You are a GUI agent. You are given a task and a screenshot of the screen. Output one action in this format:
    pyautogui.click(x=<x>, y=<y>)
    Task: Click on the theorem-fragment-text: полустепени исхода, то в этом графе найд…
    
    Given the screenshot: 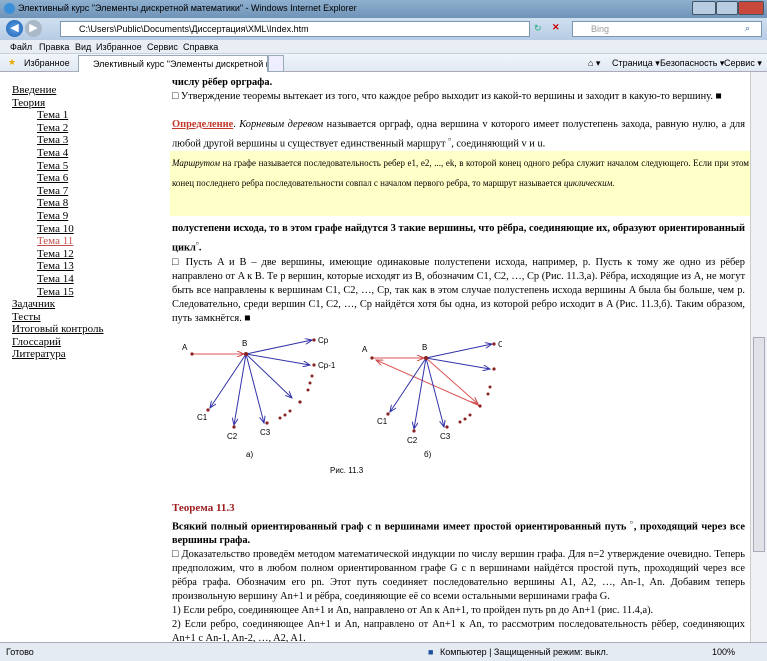 What is the action you would take?
    pyautogui.click(x=458, y=238)
    